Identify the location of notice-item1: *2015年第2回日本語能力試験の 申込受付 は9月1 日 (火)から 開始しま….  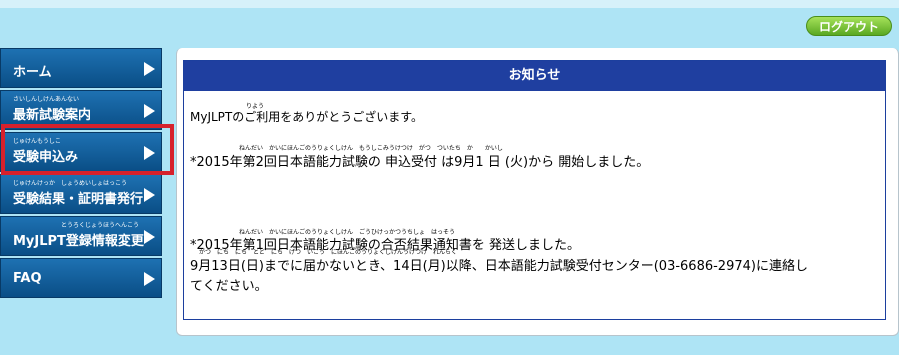
(420, 162).